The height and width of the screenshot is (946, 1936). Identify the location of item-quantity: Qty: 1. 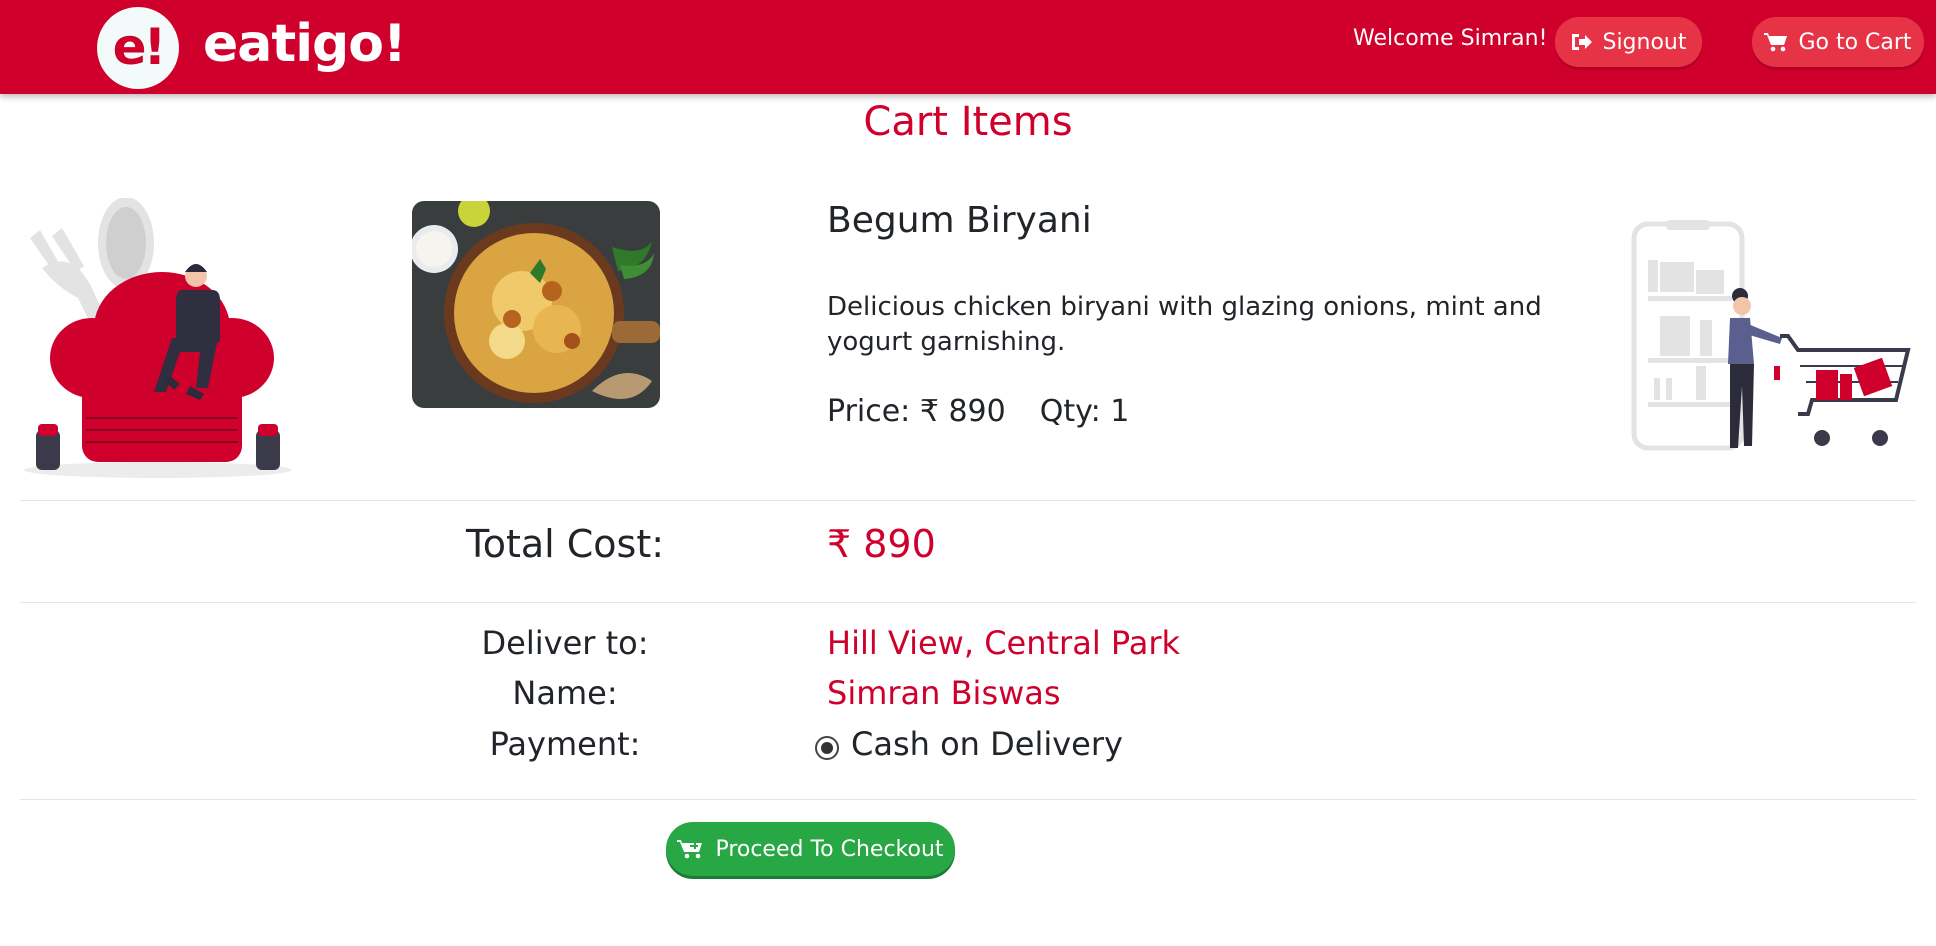
(1084, 411).